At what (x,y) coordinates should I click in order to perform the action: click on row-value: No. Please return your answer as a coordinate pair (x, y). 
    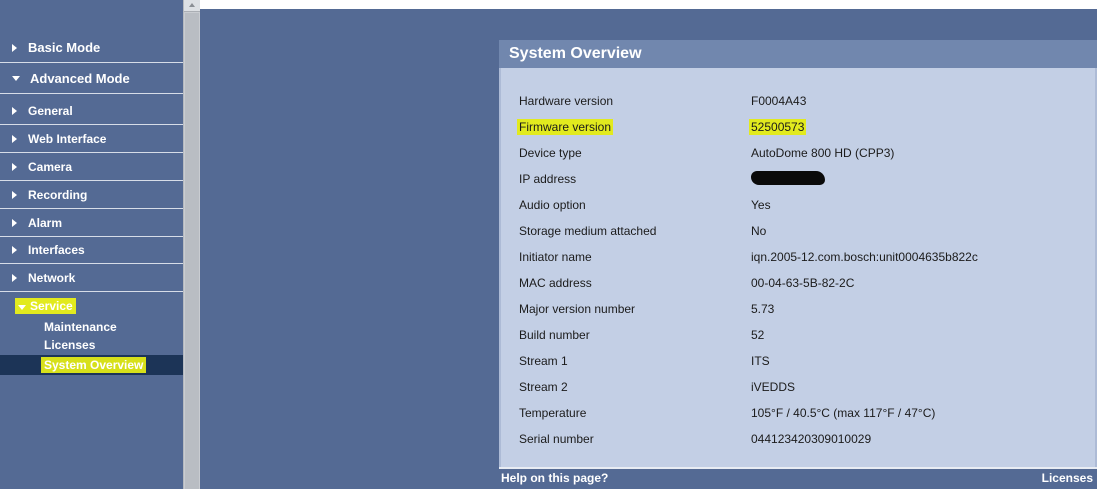
    Looking at the image, I should click on (759, 231).